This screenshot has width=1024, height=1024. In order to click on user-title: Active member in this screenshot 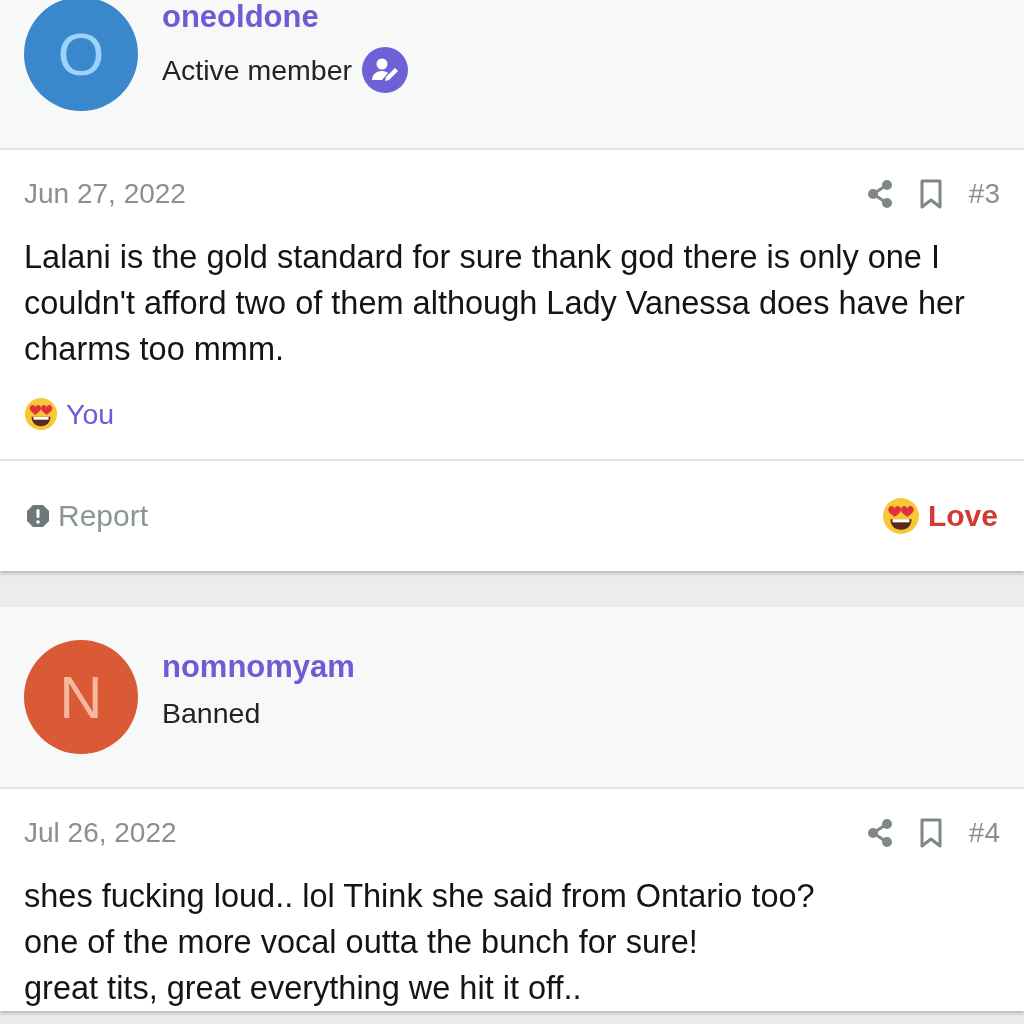, I will do `click(257, 70)`.